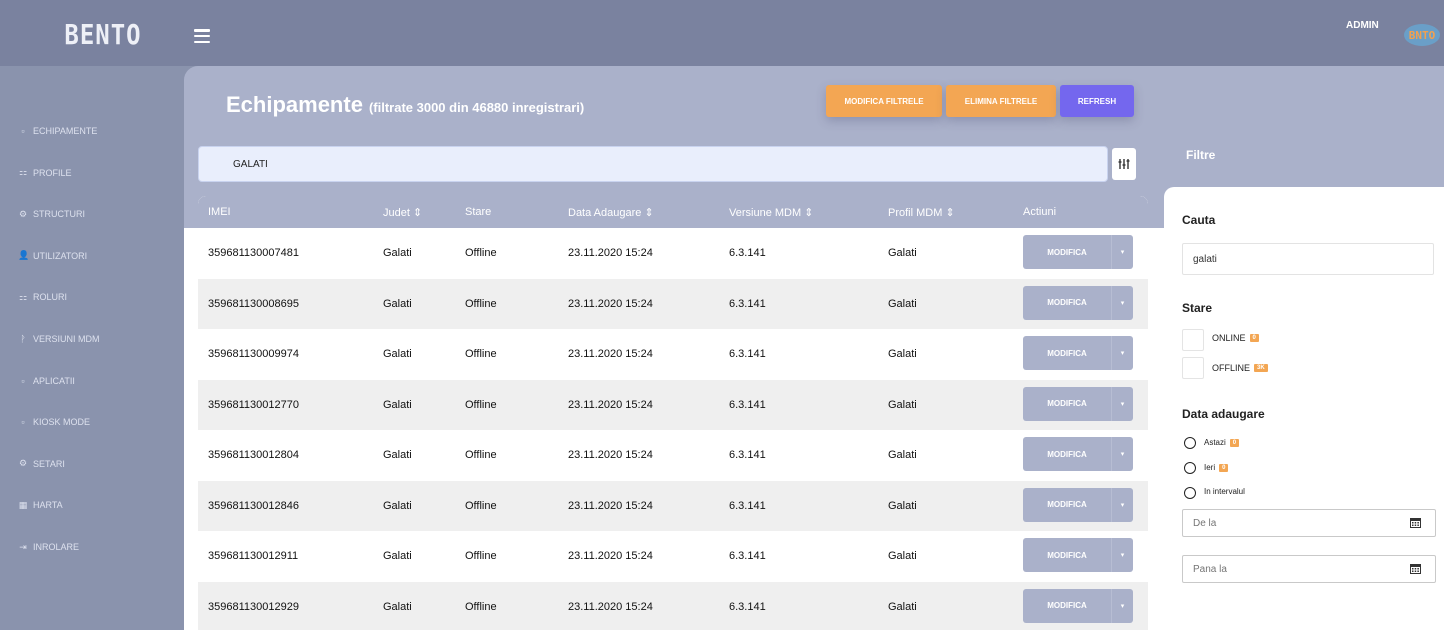  What do you see at coordinates (1190, 468) in the screenshot?
I see `yesterday-radio` at bounding box center [1190, 468].